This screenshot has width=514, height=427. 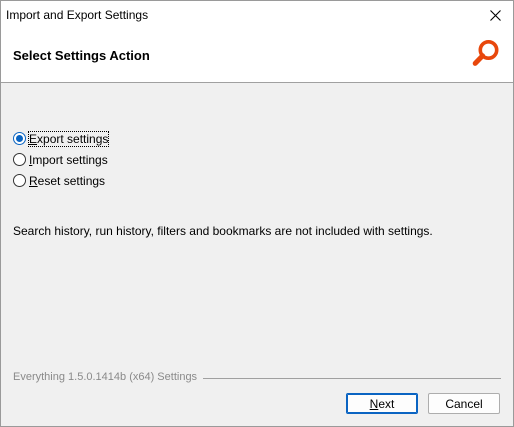 I want to click on radio-button-reset, so click(x=19, y=180).